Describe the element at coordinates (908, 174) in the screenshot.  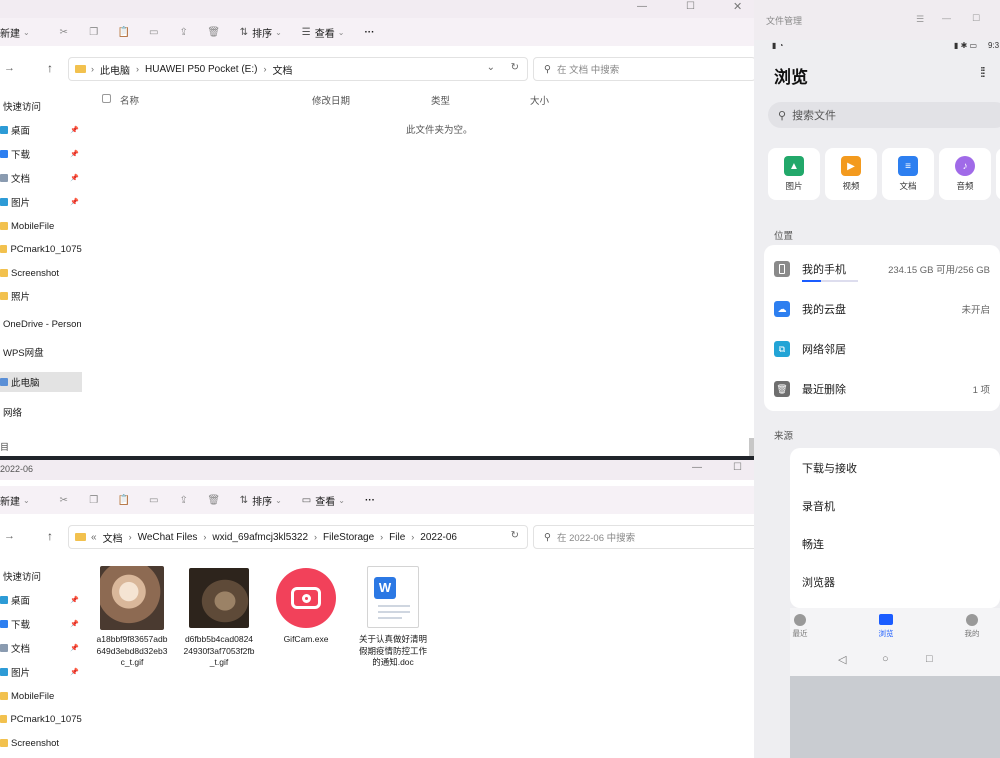
I see `category-documents: ≡ 文档` at that location.